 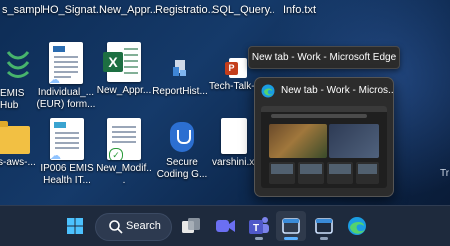 I want to click on preview-hero-image, so click(x=298, y=141).